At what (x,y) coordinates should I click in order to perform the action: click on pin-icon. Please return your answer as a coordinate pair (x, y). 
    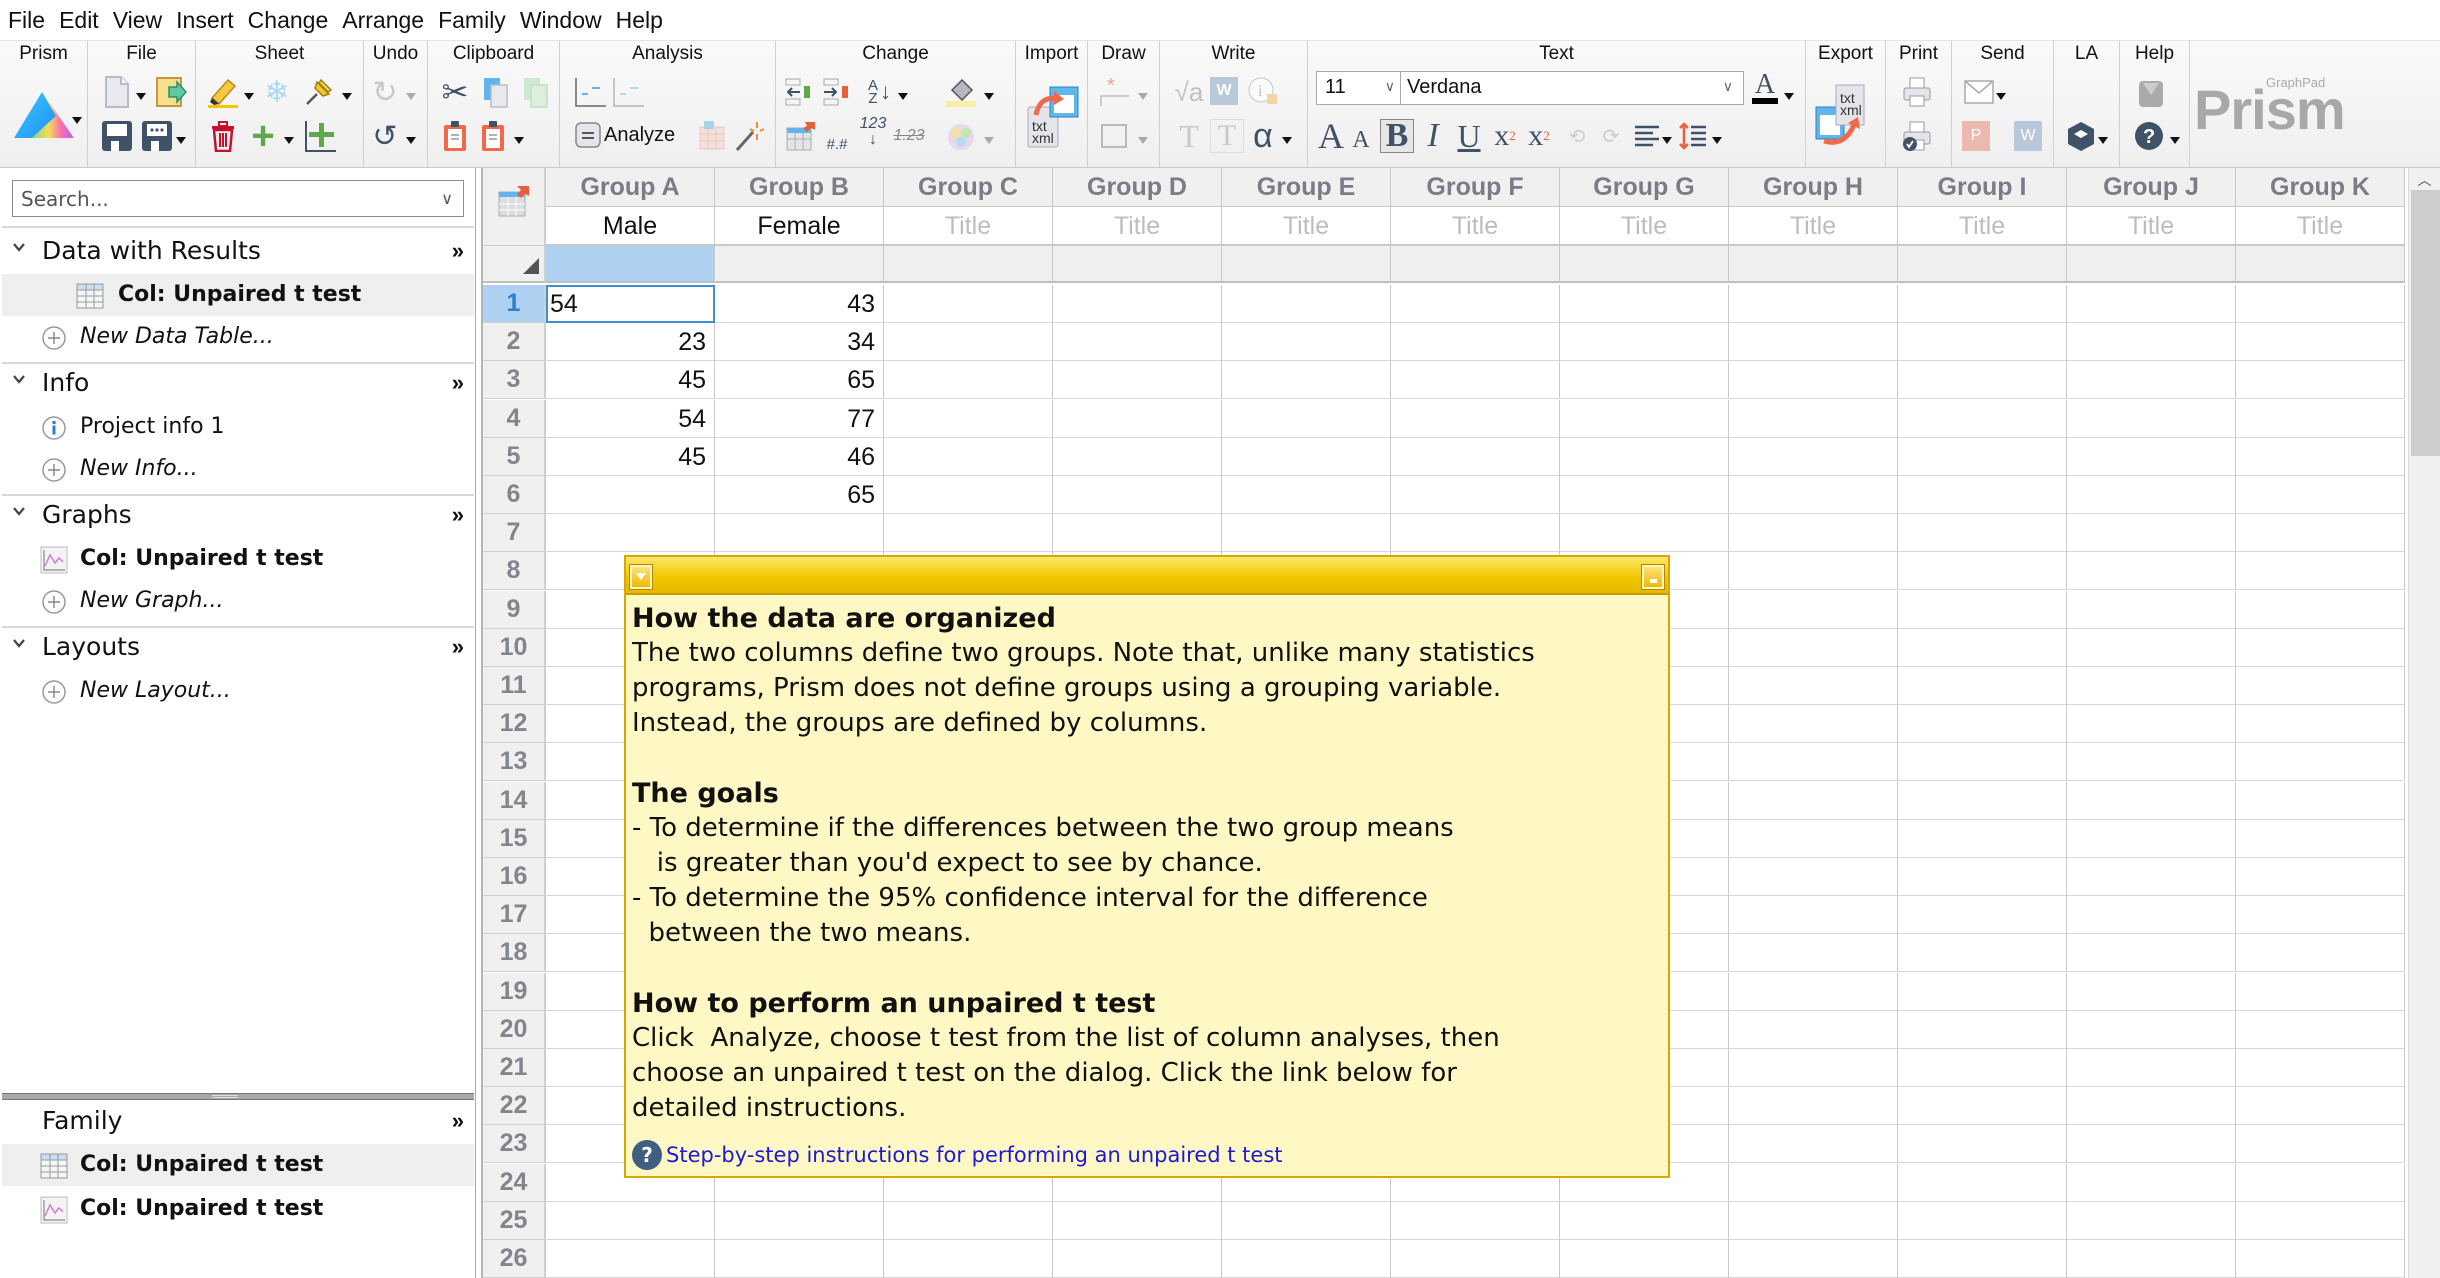
    Looking at the image, I should click on (319, 92).